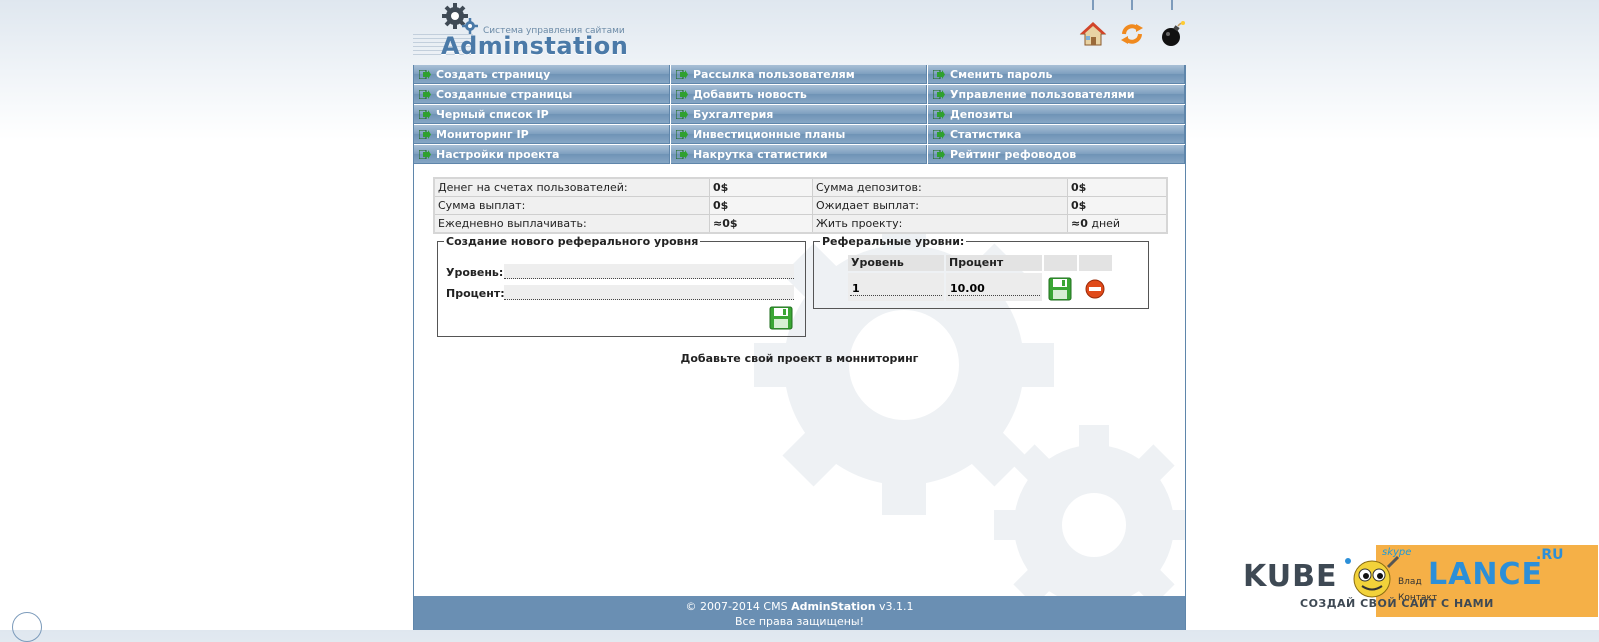  I want to click on menu-user-management: Управление пользователями, so click(1056, 94).